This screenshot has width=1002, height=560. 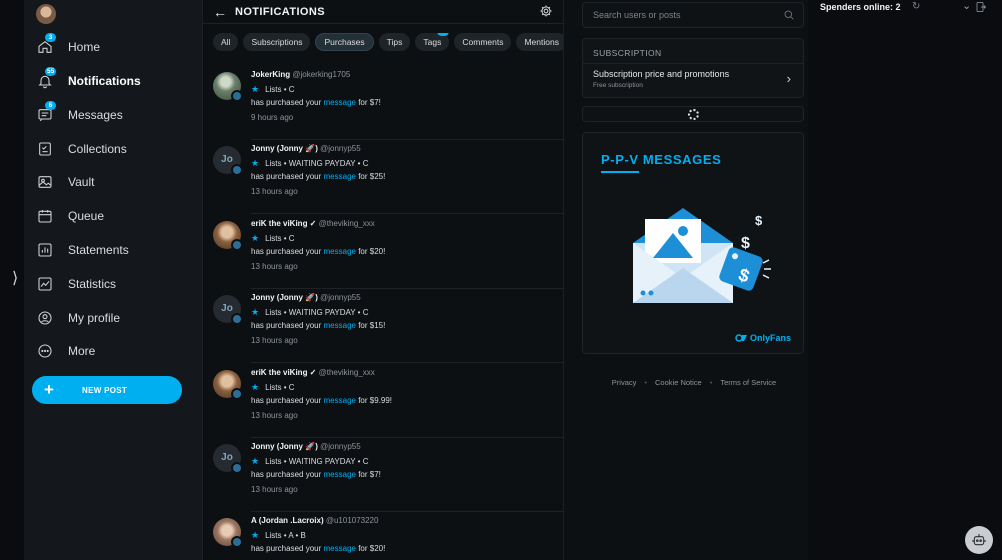 I want to click on sidebar-item-home: 3 Home, so click(x=116, y=46).